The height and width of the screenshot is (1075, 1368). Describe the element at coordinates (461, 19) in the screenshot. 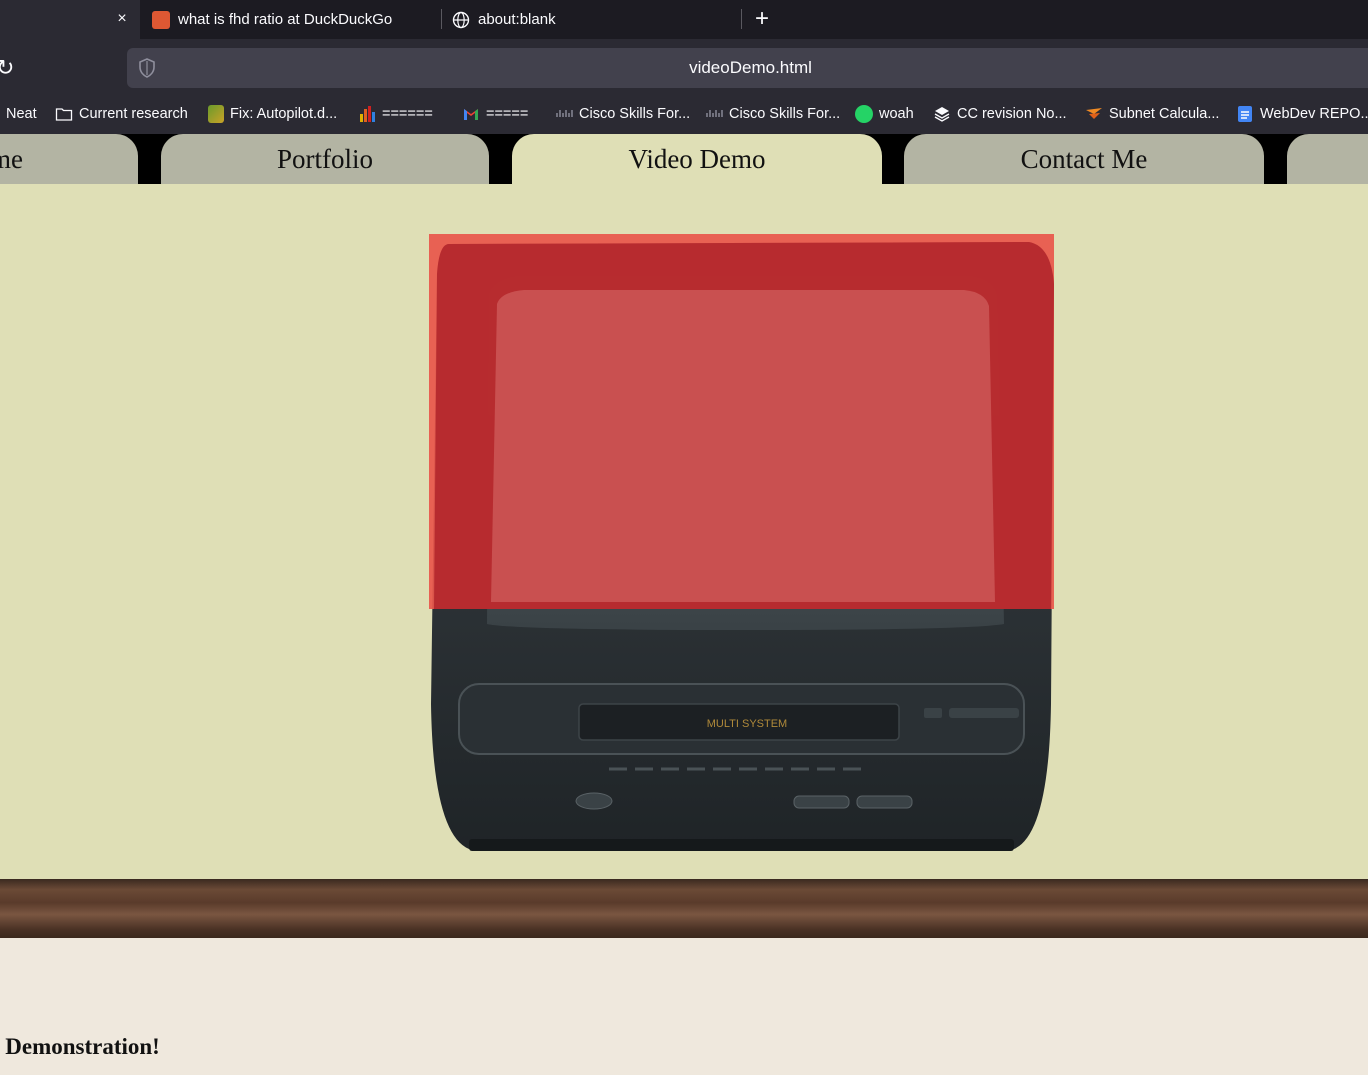

I see `globe-icon` at that location.